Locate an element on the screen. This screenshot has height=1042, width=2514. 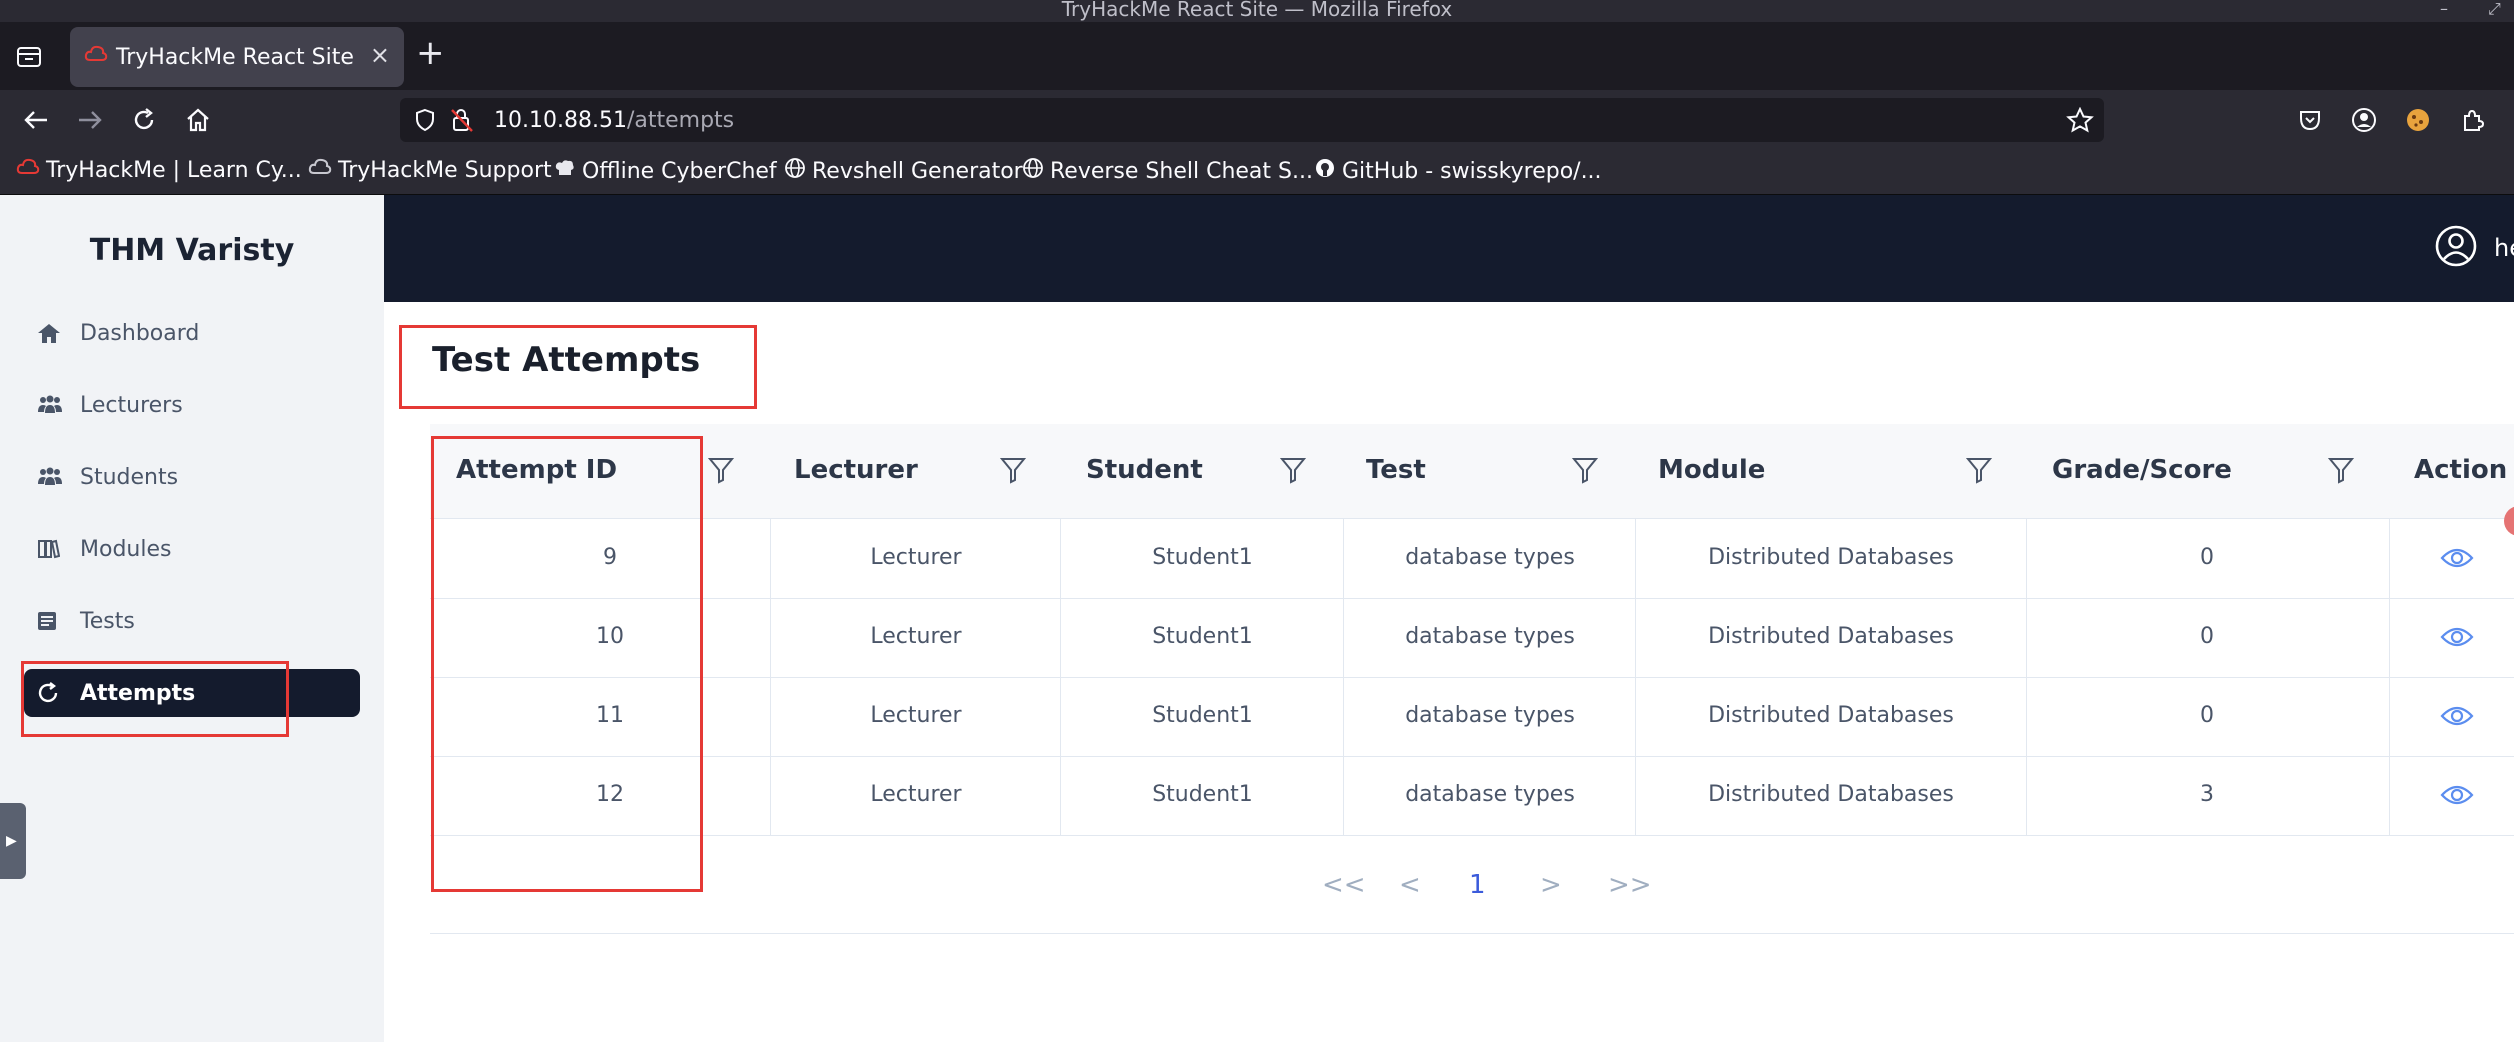
tab-title: TryHackMe React Site is located at coordinates (235, 57).